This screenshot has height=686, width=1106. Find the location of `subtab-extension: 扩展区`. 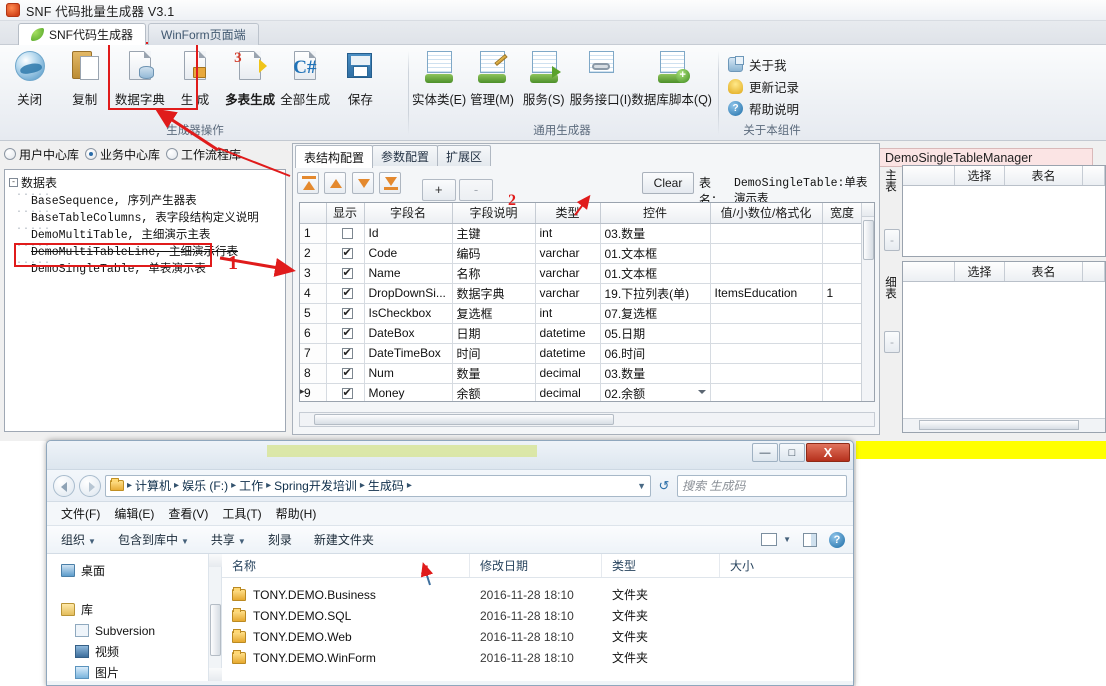

subtab-extension: 扩展区 is located at coordinates (464, 155).